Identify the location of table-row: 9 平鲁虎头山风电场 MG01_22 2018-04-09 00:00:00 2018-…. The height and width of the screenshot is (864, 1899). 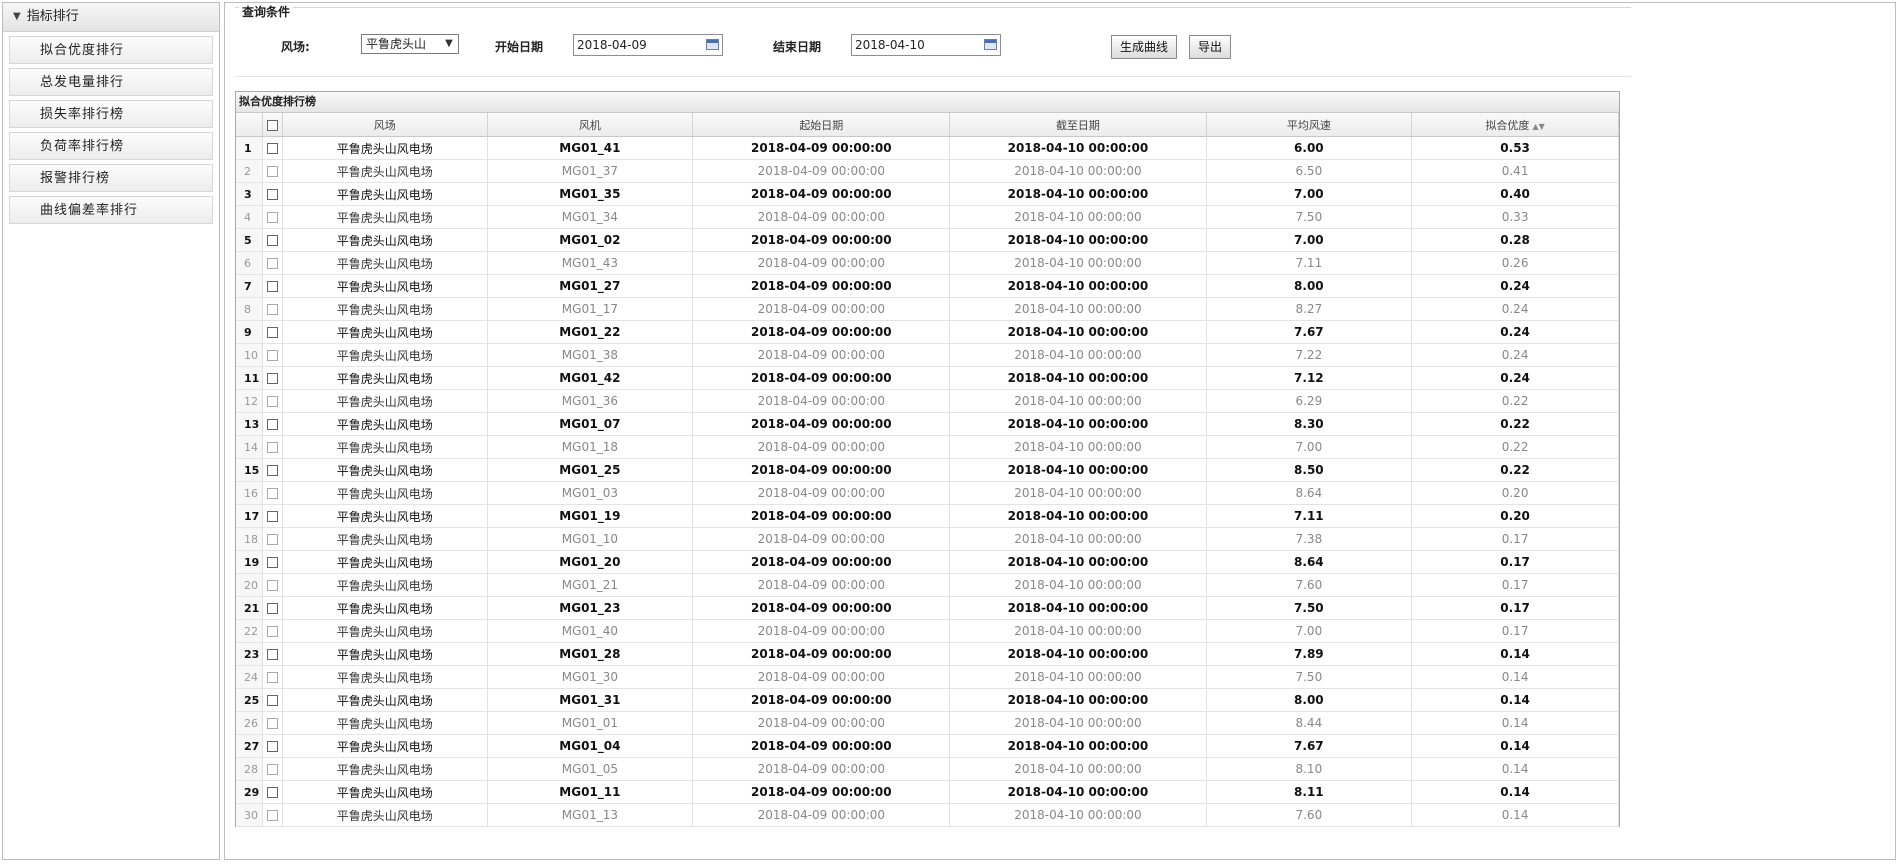
(927, 332).